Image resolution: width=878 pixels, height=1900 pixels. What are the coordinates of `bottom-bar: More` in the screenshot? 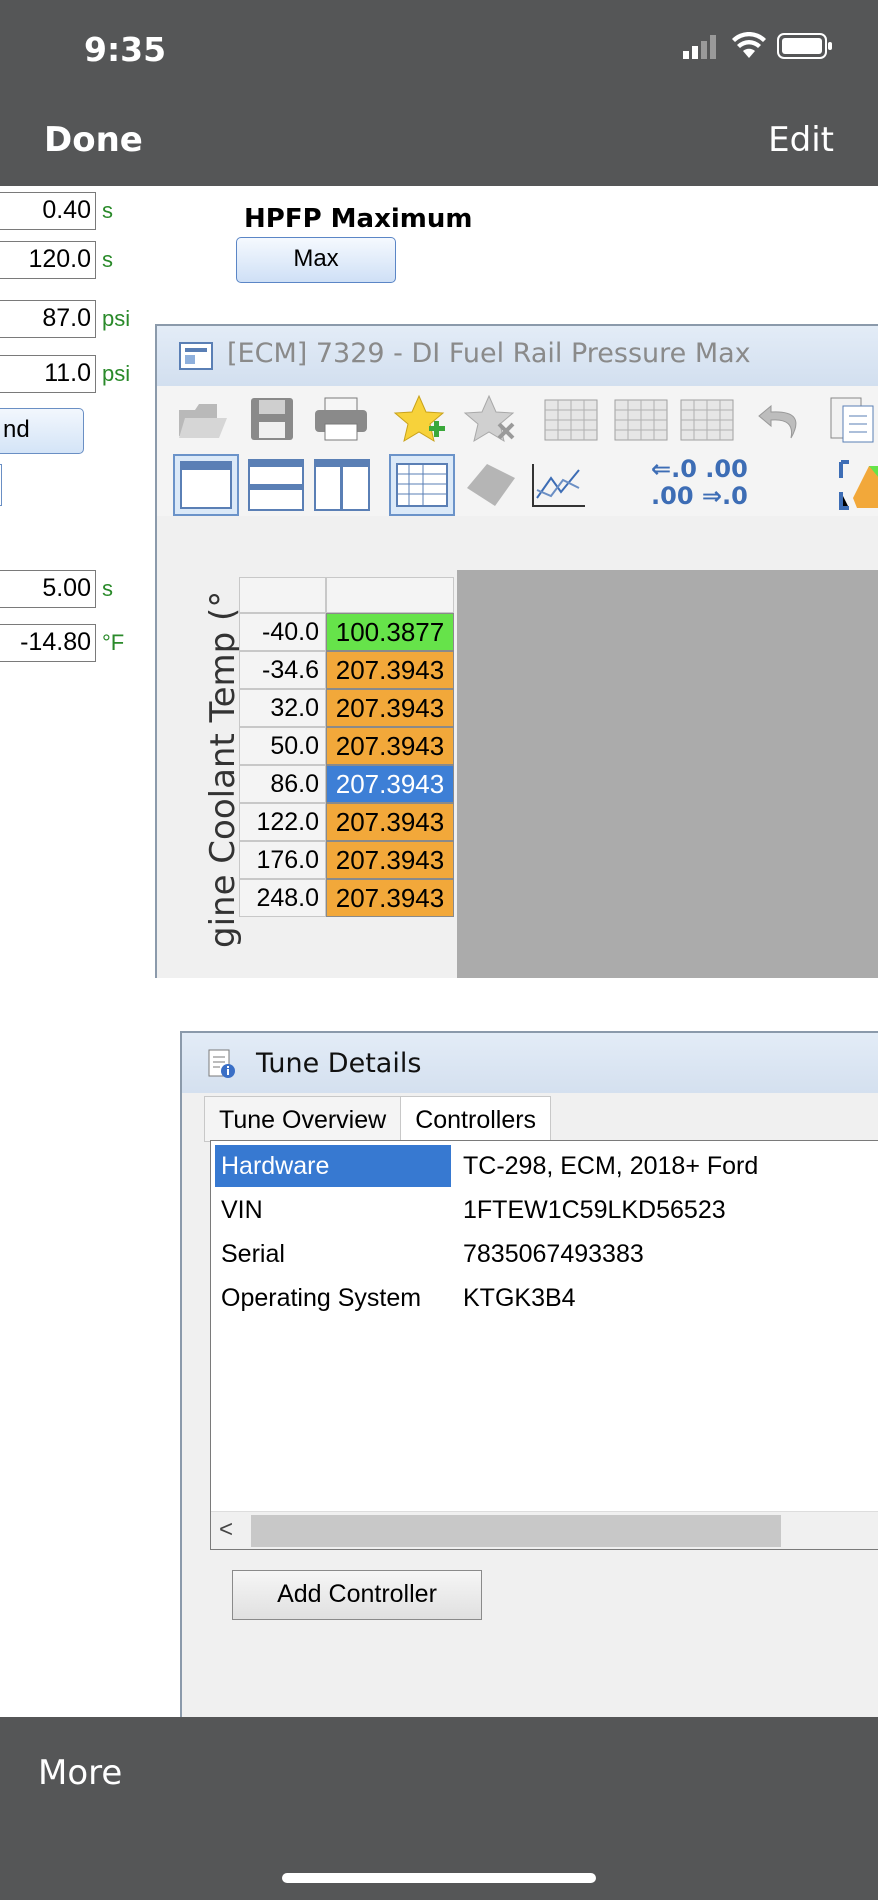 It's located at (439, 1808).